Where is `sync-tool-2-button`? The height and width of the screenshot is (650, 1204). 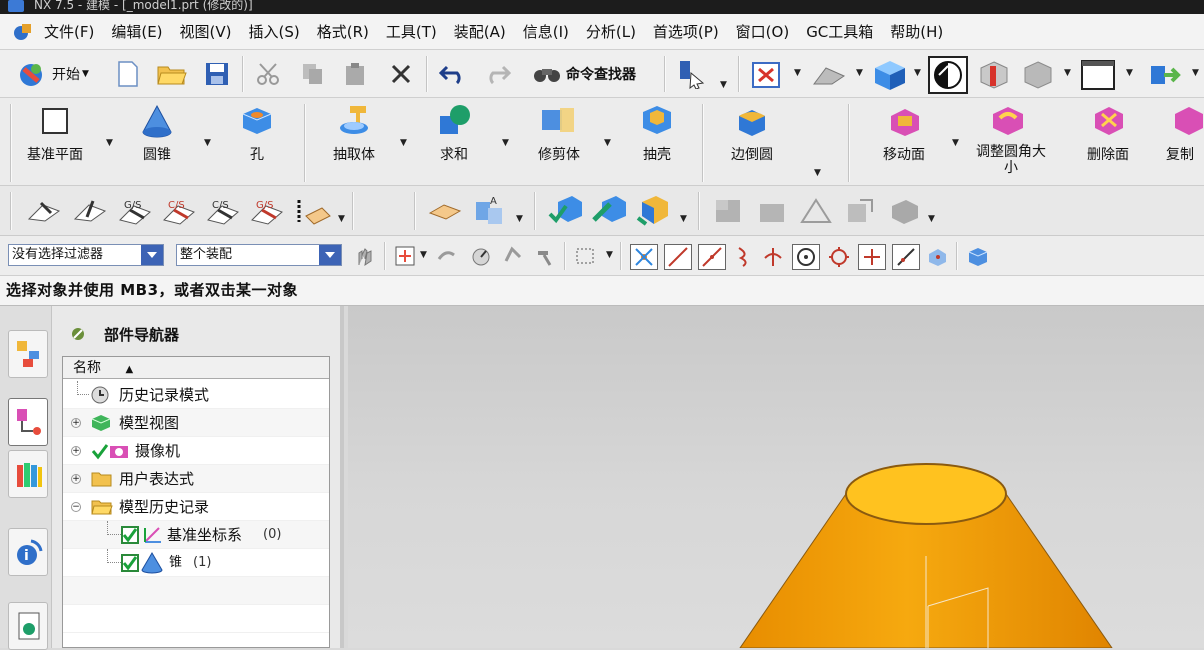 sync-tool-2-button is located at coordinates (90, 211).